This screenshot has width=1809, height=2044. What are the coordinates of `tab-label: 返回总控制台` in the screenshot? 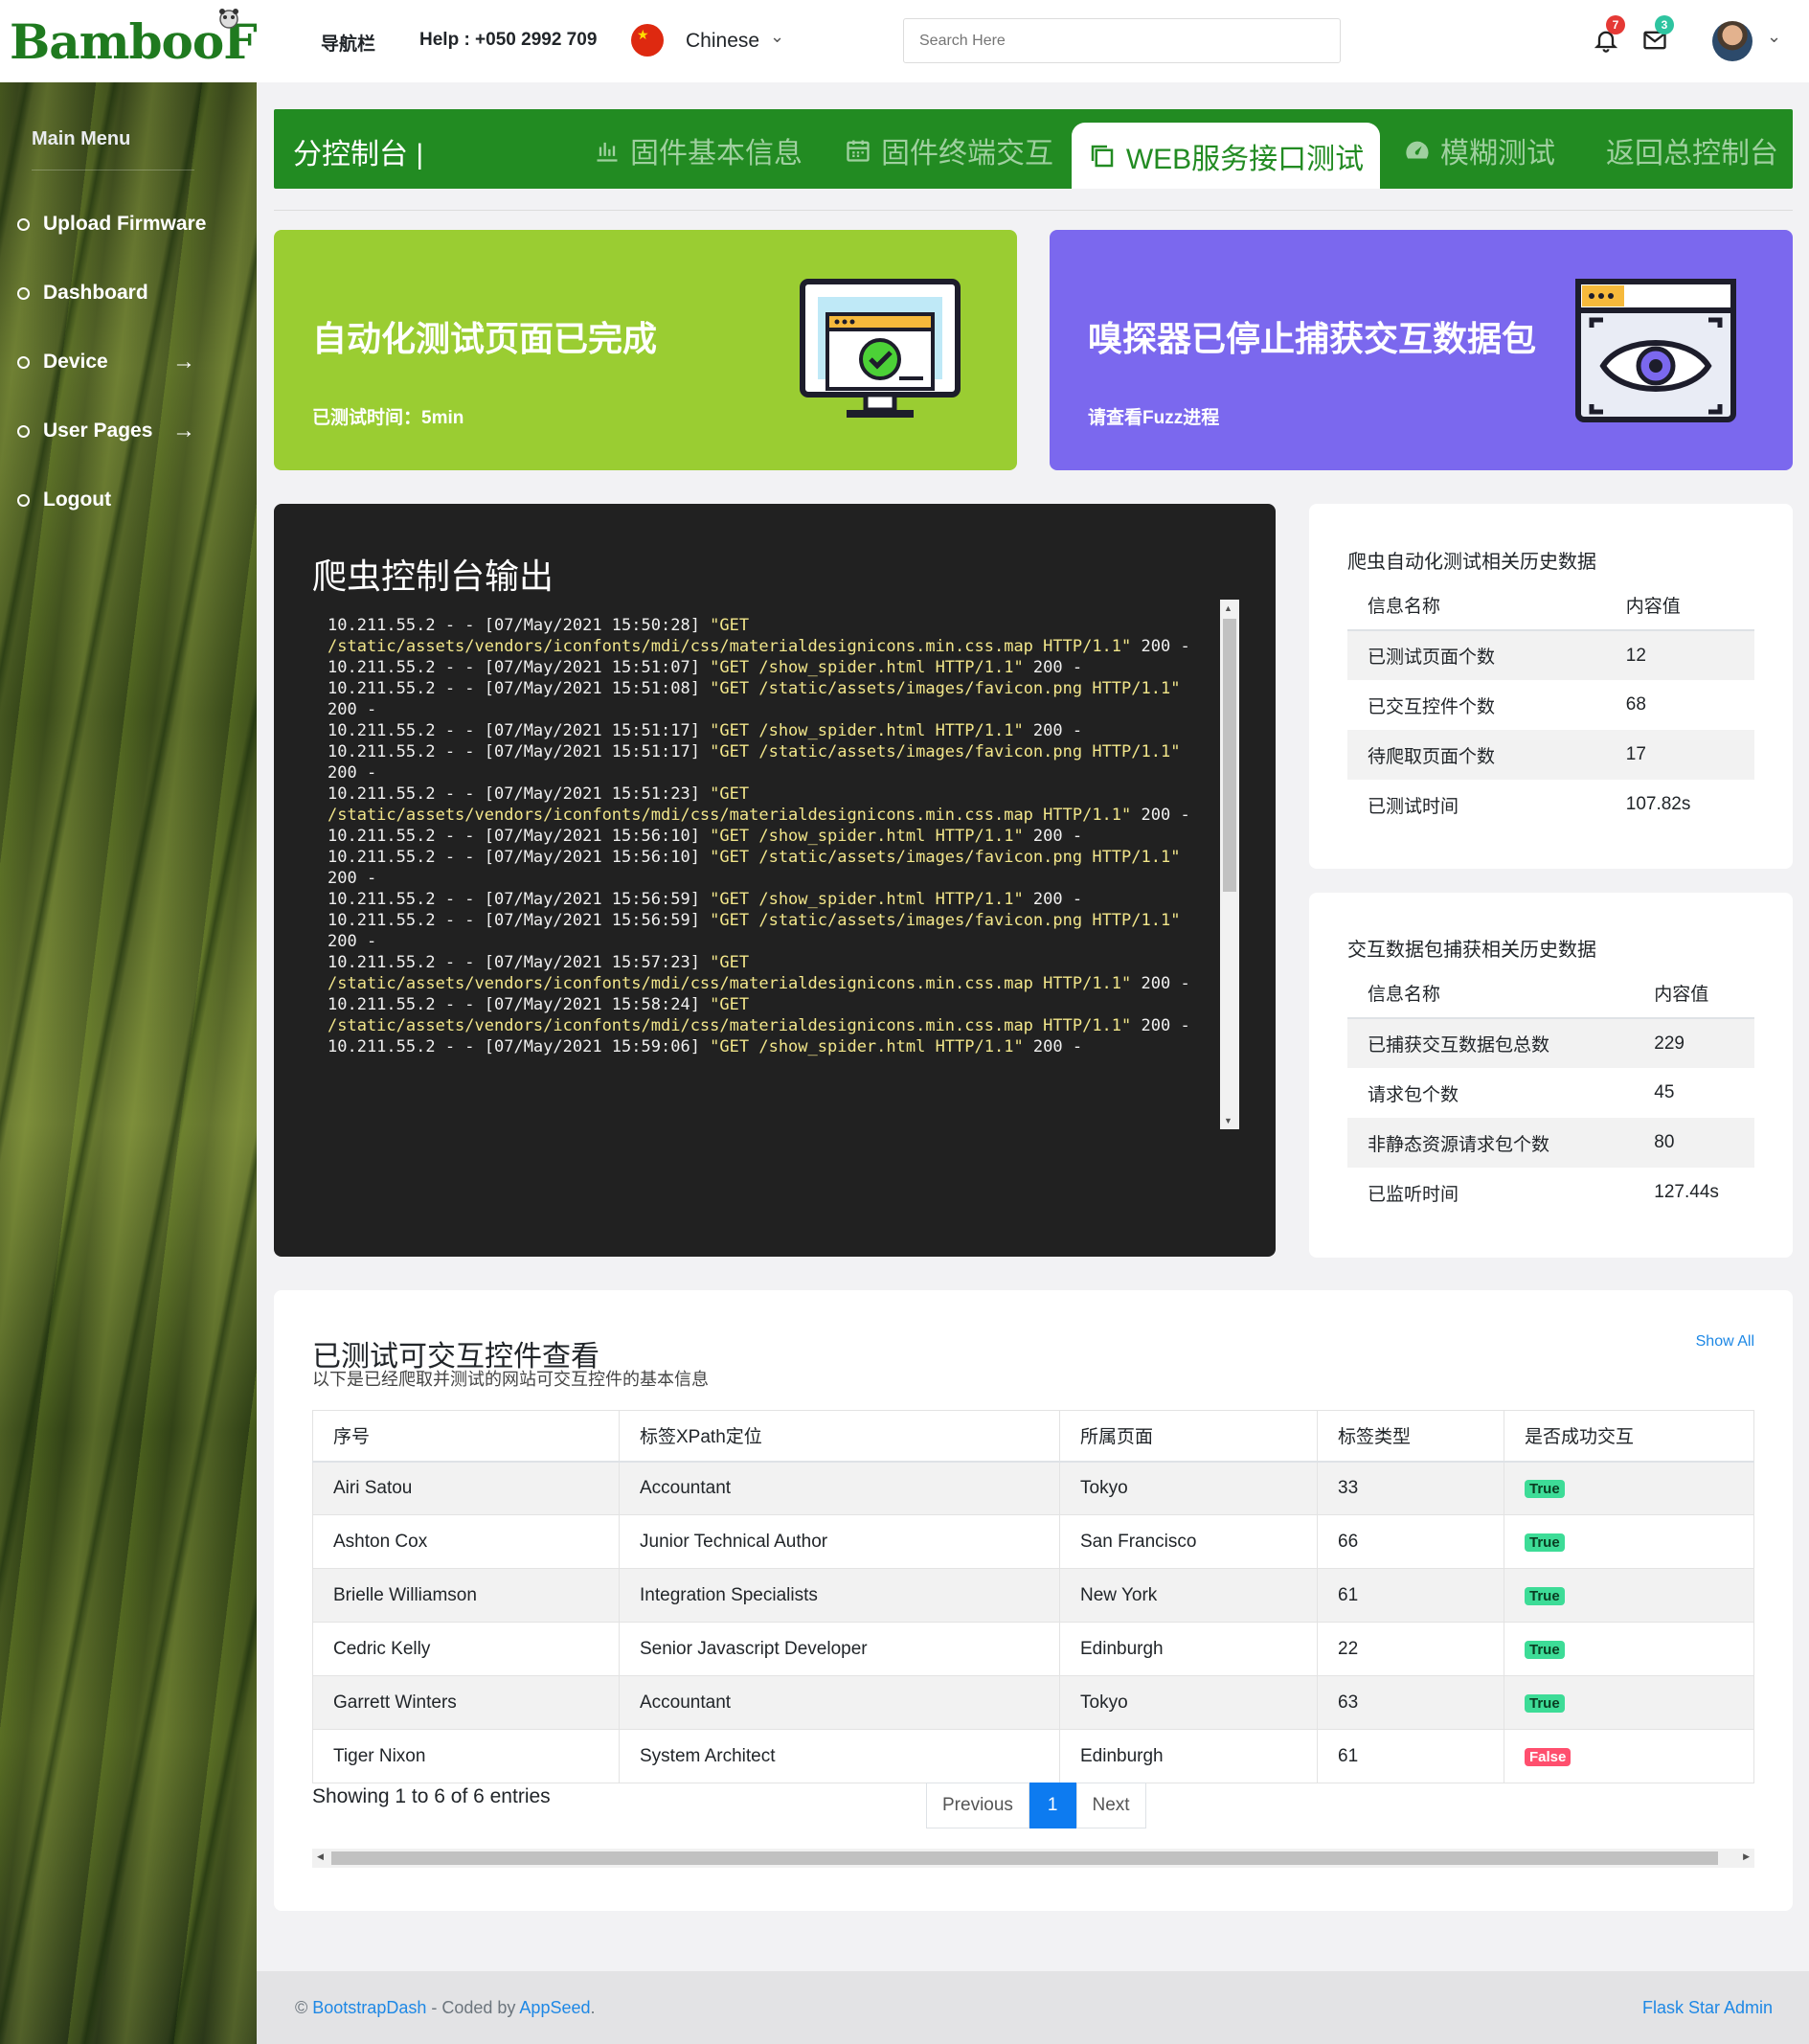 It's located at (1692, 154).